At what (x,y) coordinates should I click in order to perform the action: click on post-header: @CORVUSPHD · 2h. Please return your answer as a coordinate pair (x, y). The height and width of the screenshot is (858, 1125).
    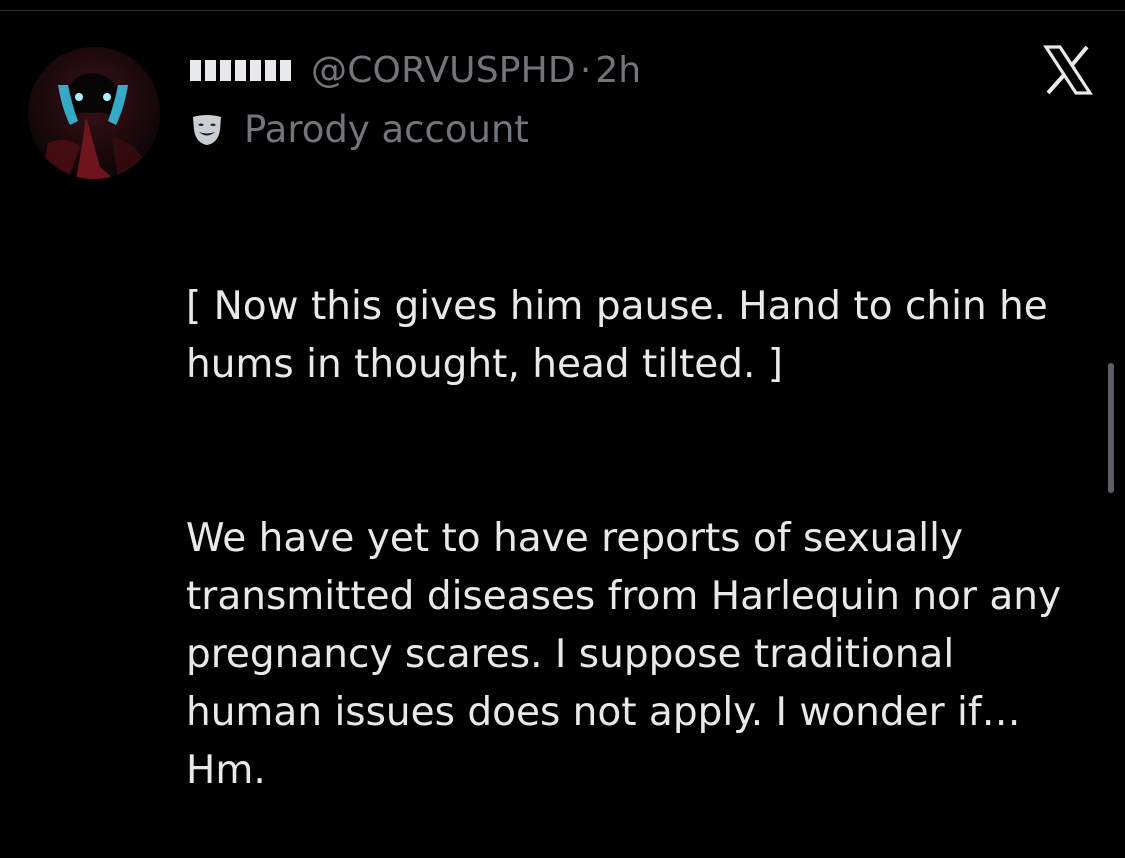
    Looking at the image, I should click on (415, 70).